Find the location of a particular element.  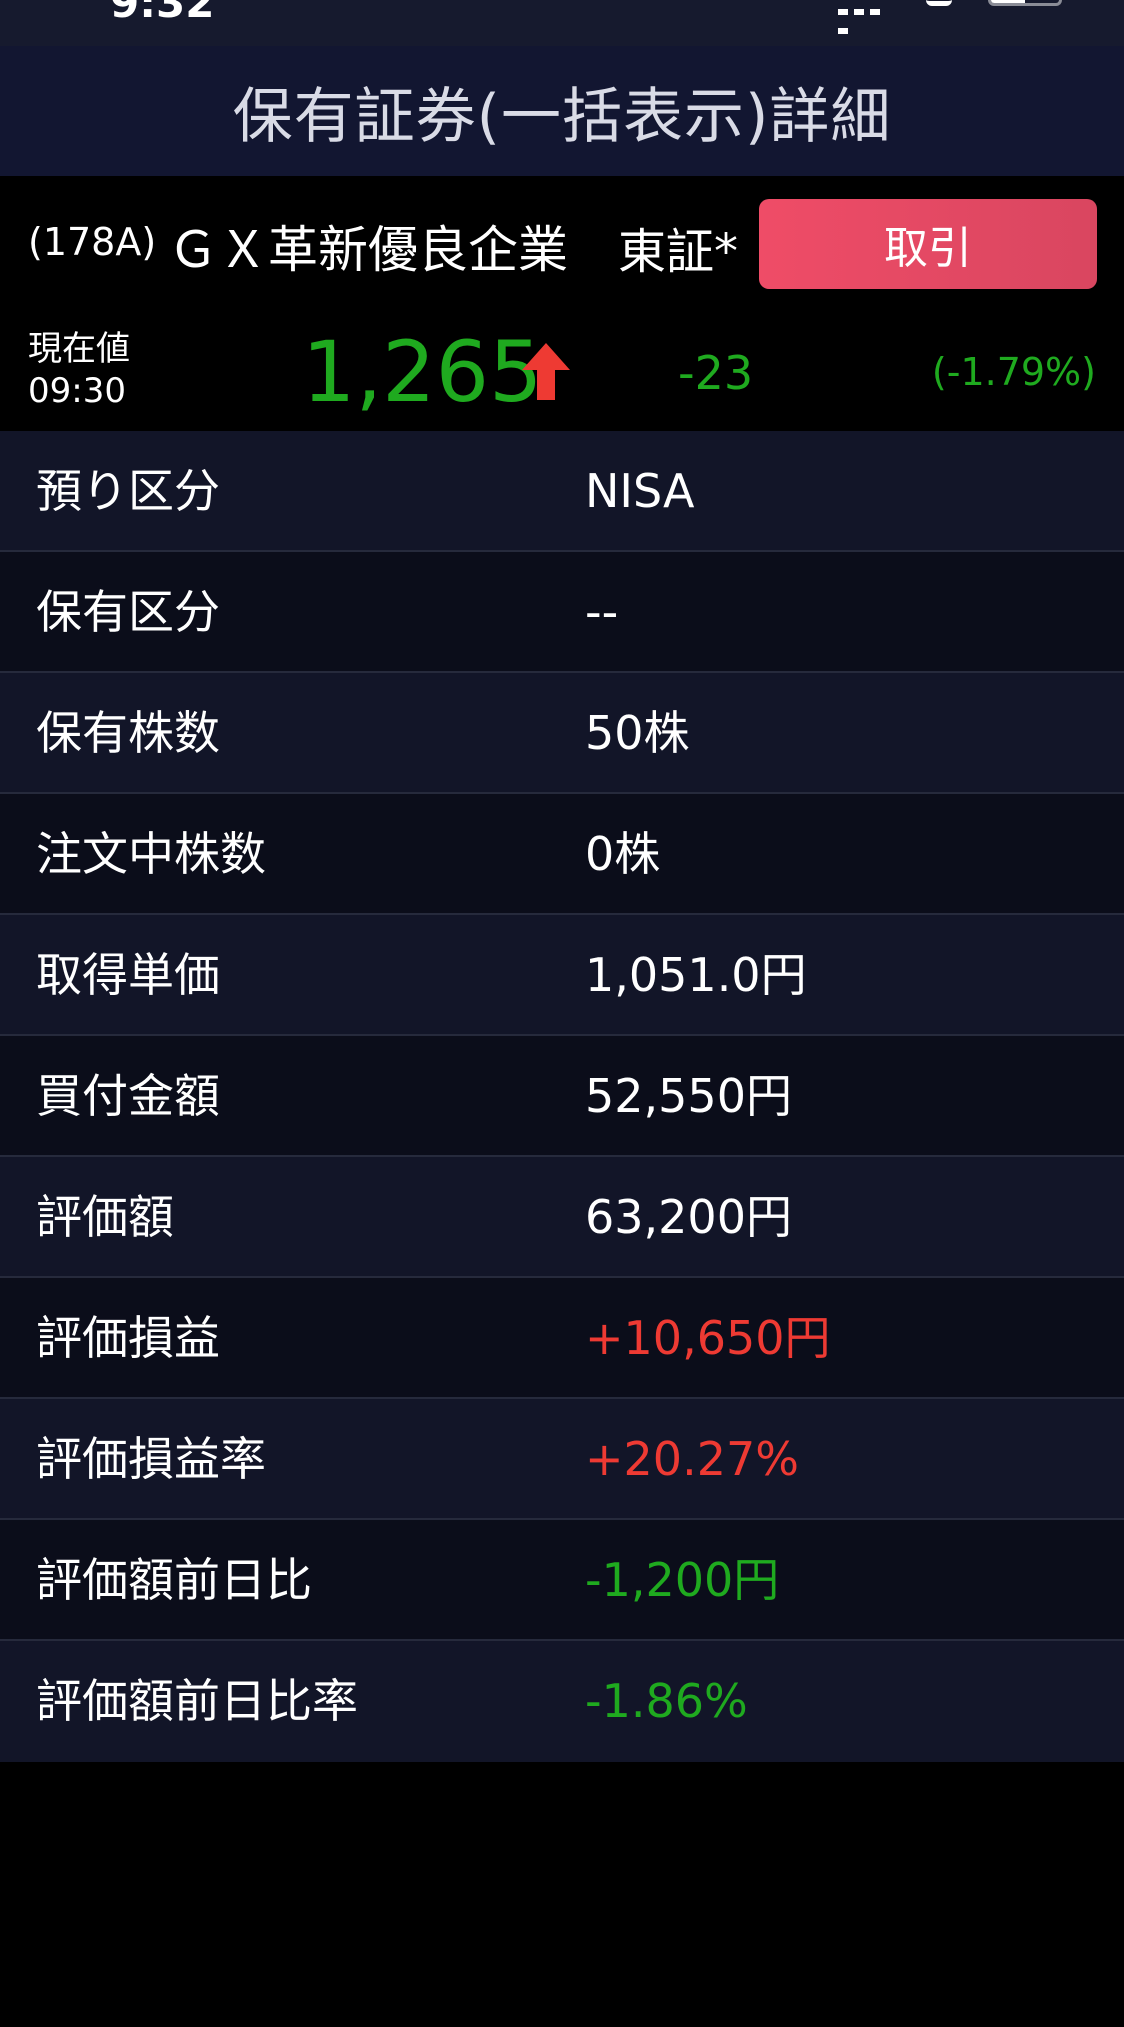

trade-button: 取引 is located at coordinates (928, 244).